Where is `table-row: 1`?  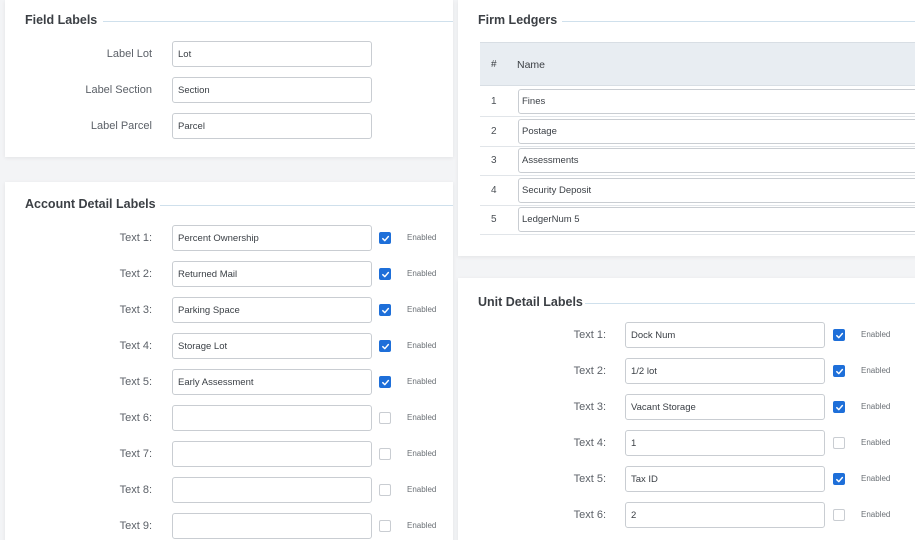
table-row: 1 is located at coordinates (697, 102).